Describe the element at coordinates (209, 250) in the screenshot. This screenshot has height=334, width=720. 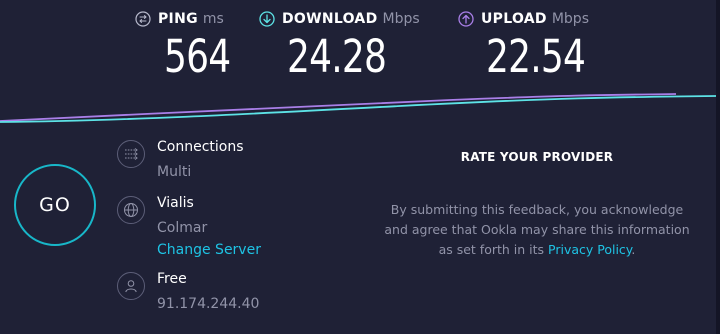
I see `change-server-link: Change Server` at that location.